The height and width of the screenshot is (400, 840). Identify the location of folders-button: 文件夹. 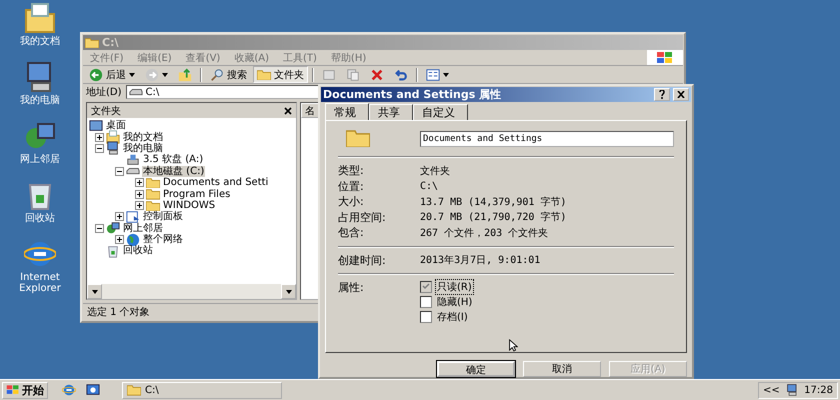
(280, 74).